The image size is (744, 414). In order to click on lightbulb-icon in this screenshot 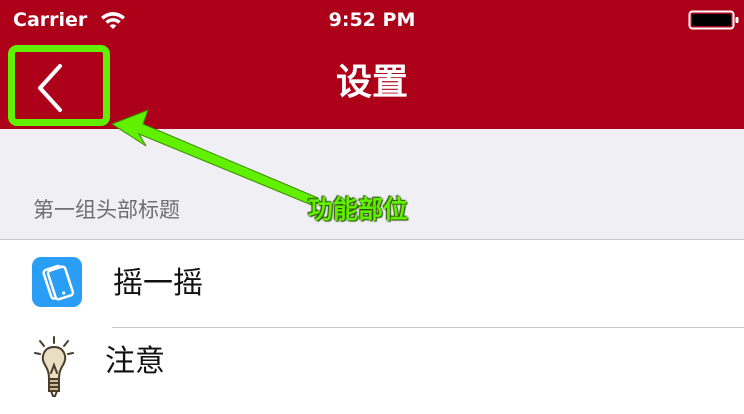, I will do `click(54, 366)`.